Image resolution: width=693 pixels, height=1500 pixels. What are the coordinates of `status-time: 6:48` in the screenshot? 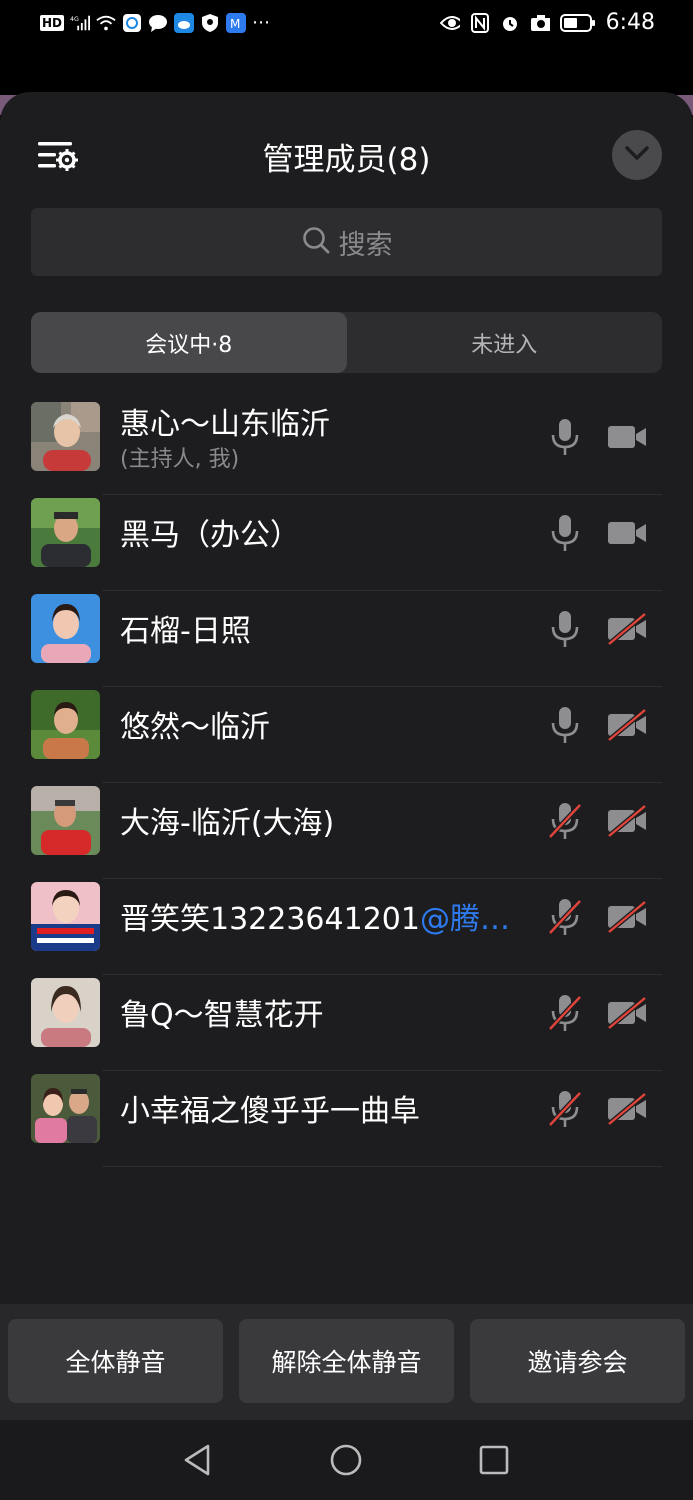 It's located at (630, 22).